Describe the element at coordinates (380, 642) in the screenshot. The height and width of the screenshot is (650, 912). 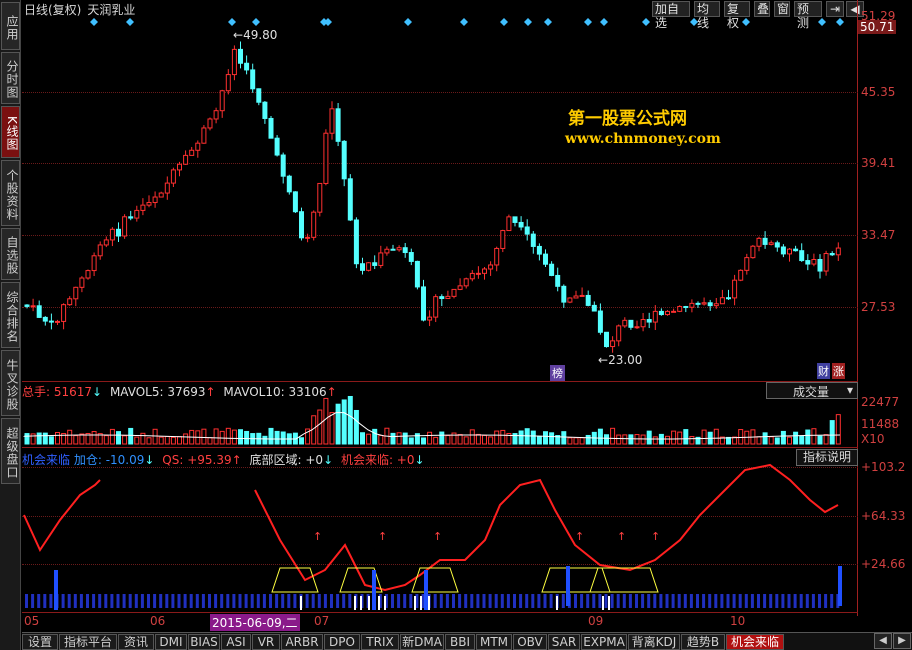
I see `indicator-tab: TRIX` at that location.